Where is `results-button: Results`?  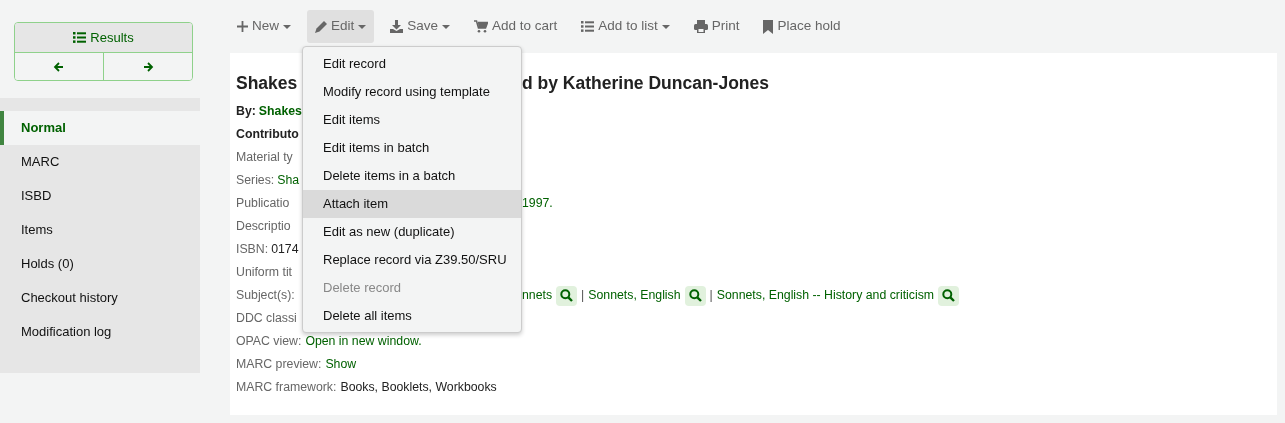 results-button: Results is located at coordinates (103, 37).